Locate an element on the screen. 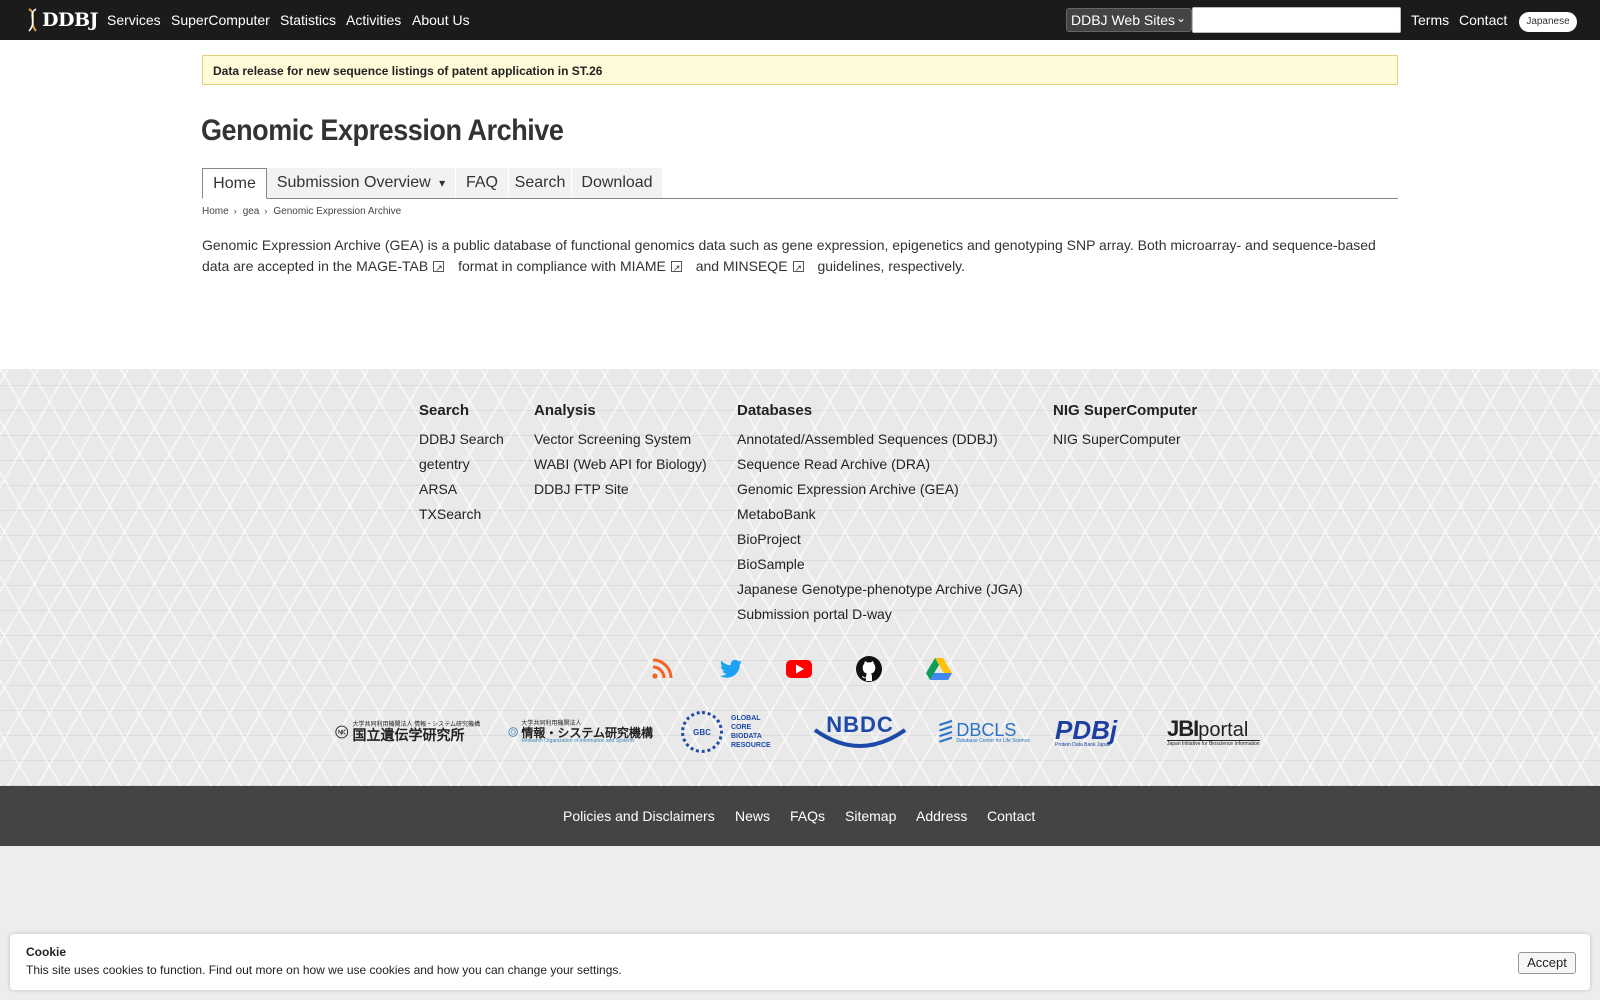 The height and width of the screenshot is (1000, 1600). rois-emblem-icon is located at coordinates (513, 732).